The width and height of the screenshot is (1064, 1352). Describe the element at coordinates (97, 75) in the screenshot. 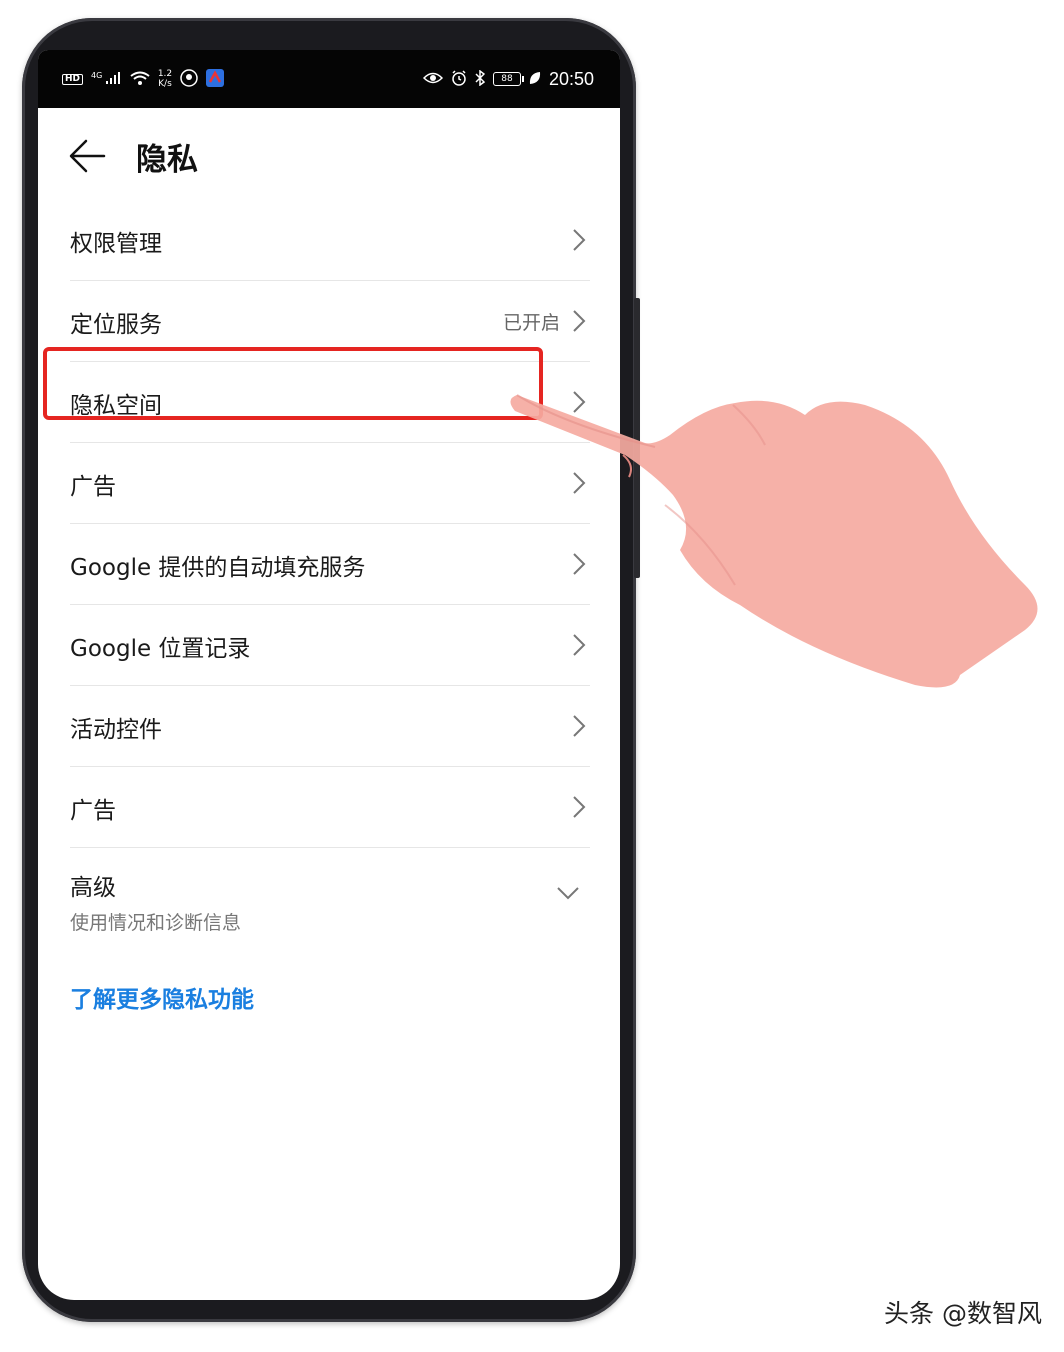

I see `network-type: 4G` at that location.